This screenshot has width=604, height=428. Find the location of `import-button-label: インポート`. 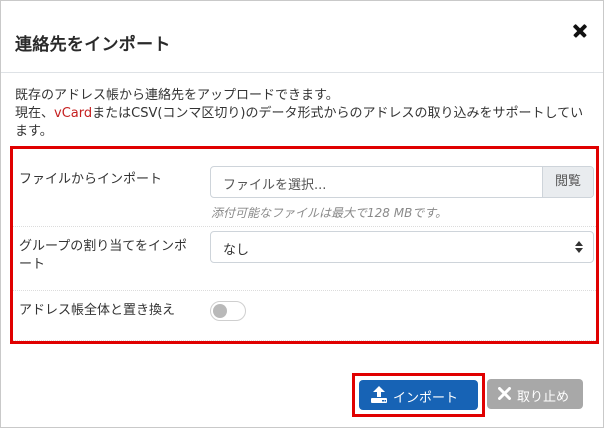

import-button-label: インポート is located at coordinates (426, 398).